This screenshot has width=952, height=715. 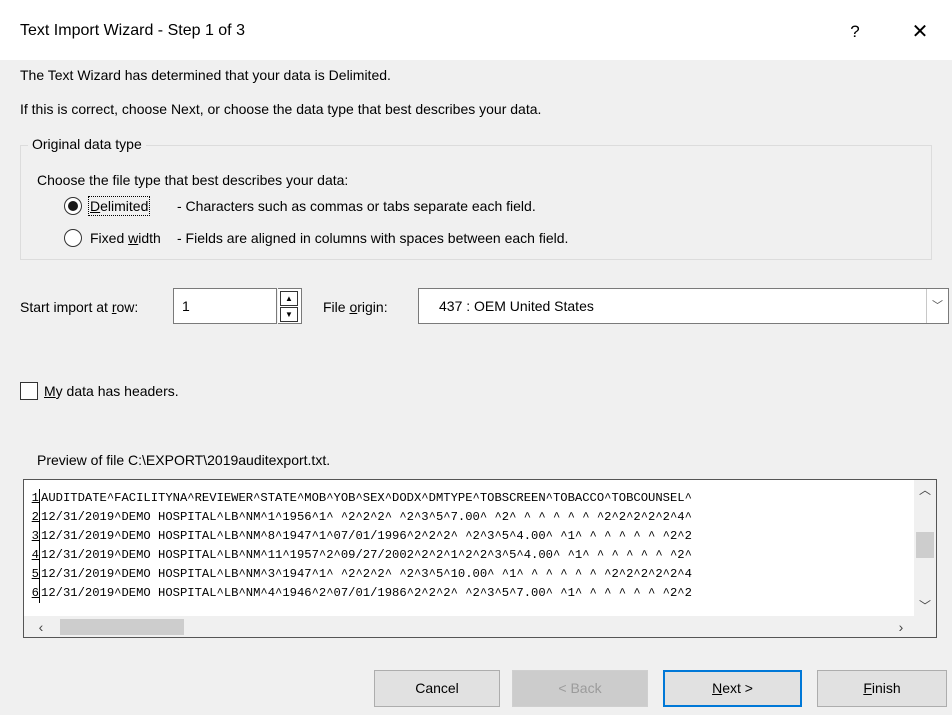 What do you see at coordinates (580, 688) in the screenshot?
I see `back-button: < Back` at bounding box center [580, 688].